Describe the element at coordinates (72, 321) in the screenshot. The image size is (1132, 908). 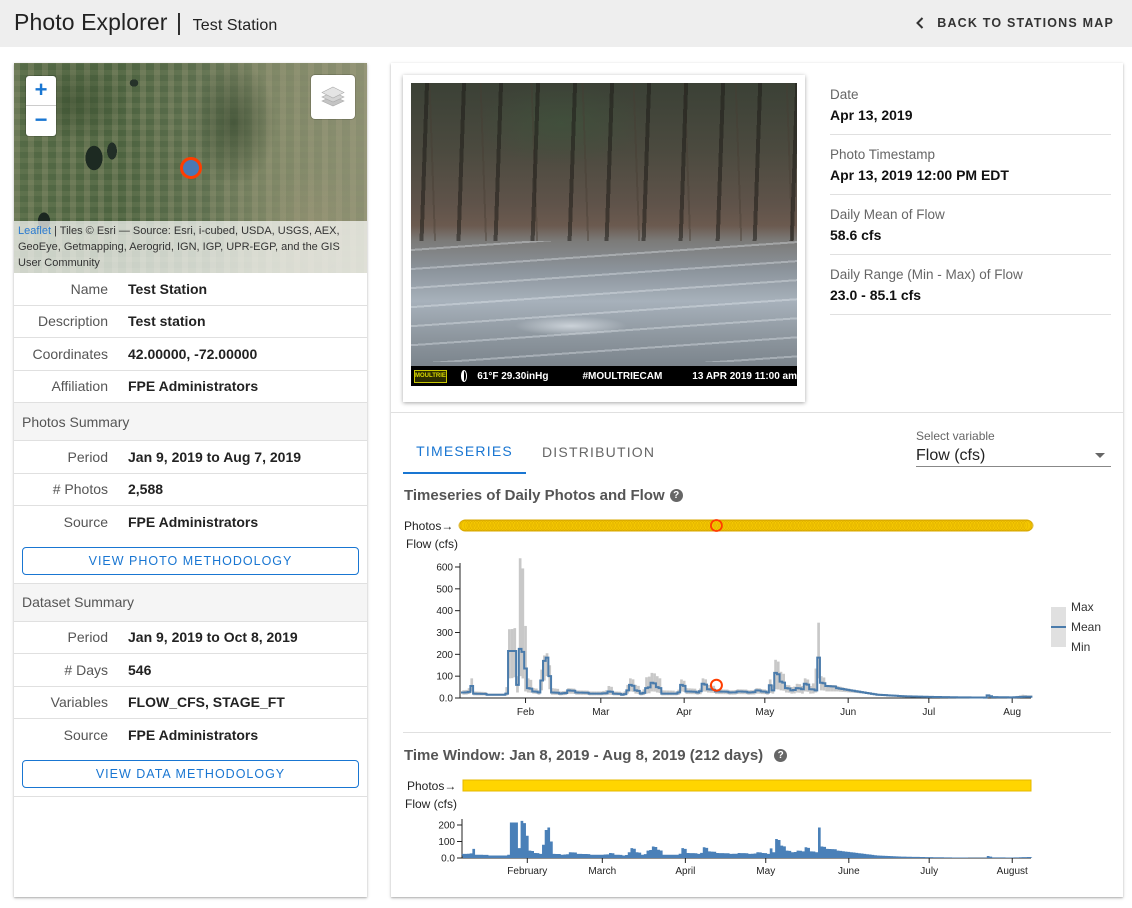
I see `row-label: Description` at that location.